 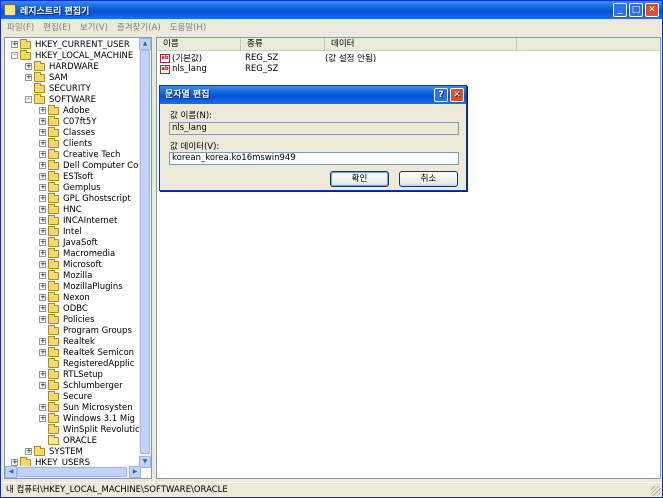 What do you see at coordinates (81, 286) in the screenshot?
I see `tree-node: + MozillaPlugins` at bounding box center [81, 286].